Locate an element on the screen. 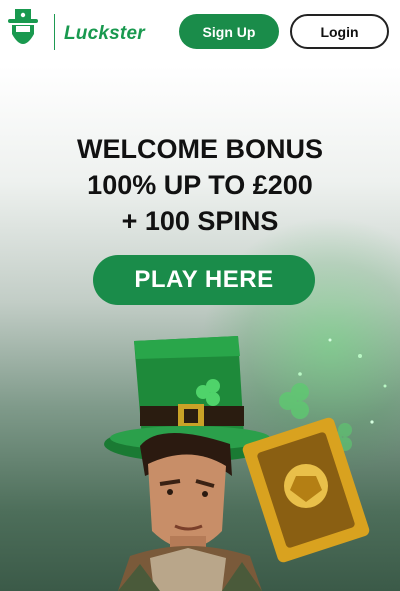 The width and height of the screenshot is (400, 591). logo-divider is located at coordinates (54, 32).